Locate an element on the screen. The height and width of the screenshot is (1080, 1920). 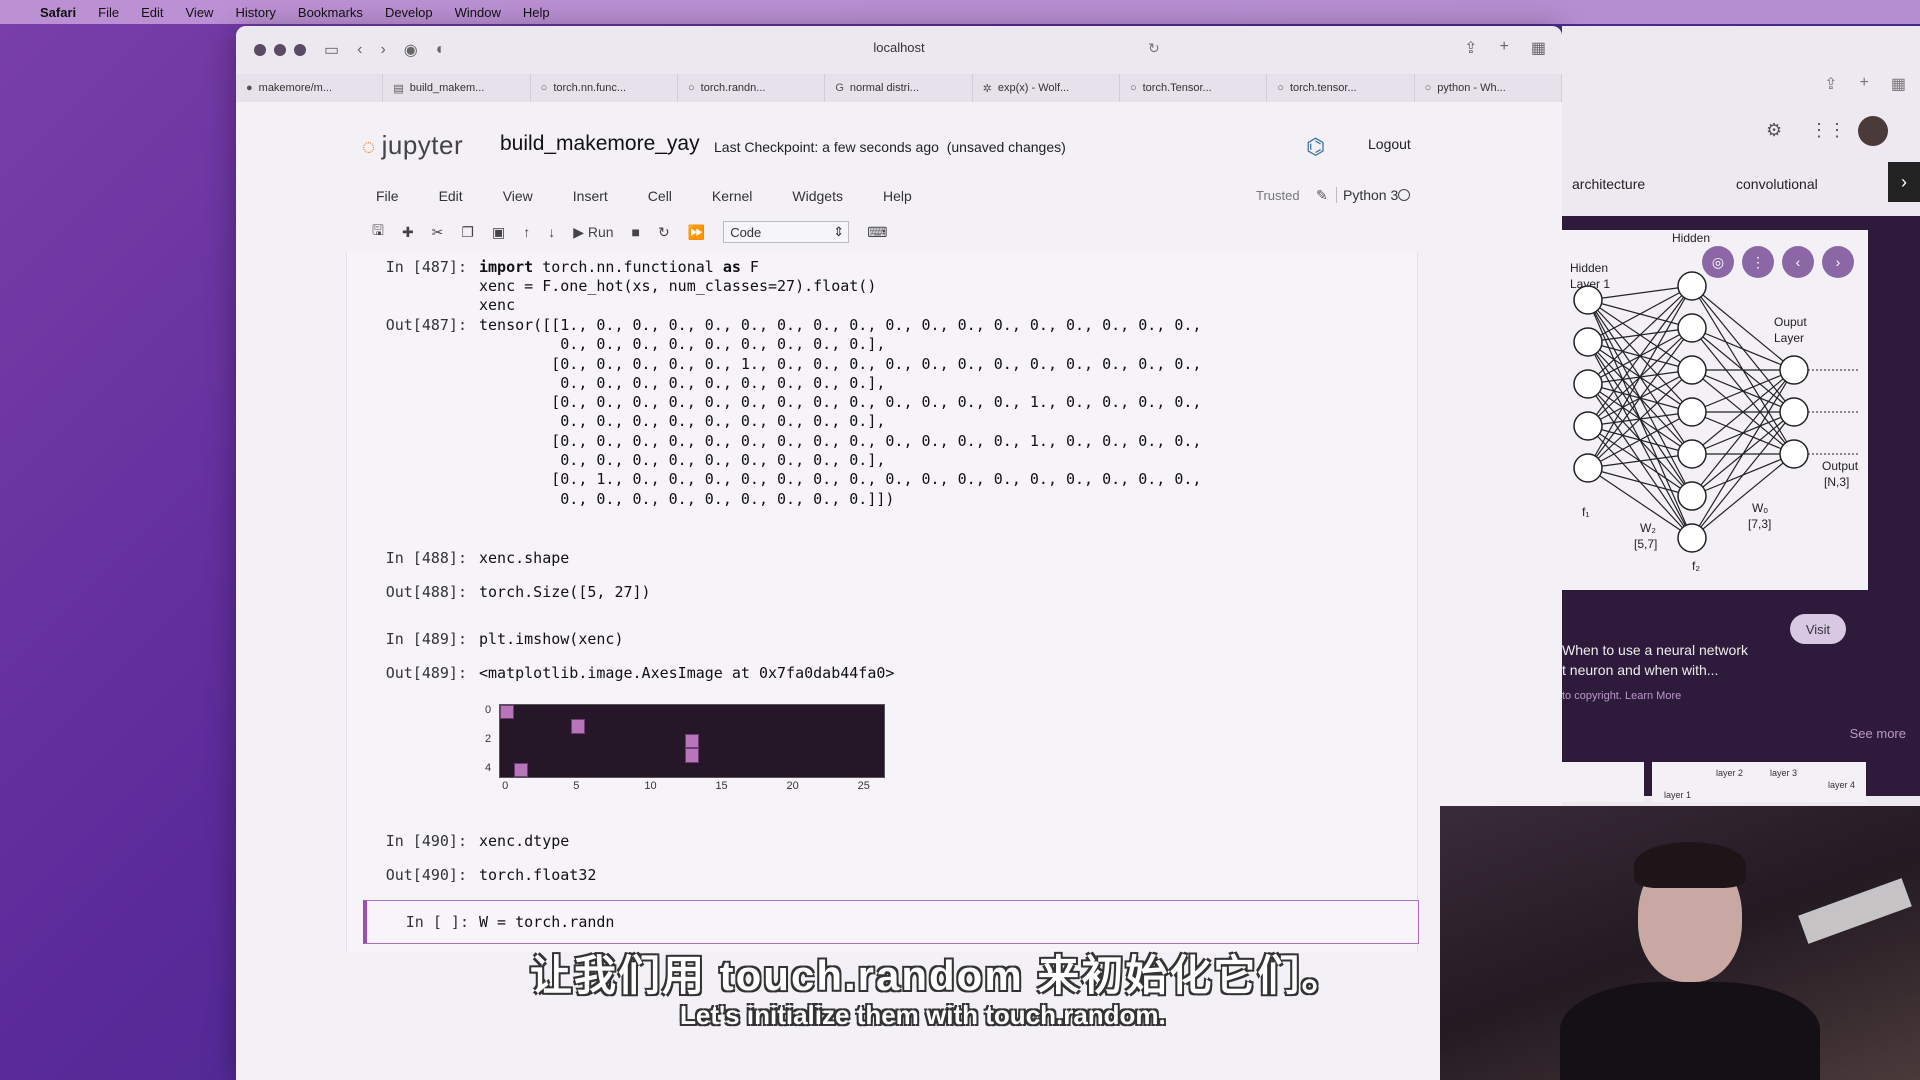
nn-edge is located at coordinates (1640, 398).